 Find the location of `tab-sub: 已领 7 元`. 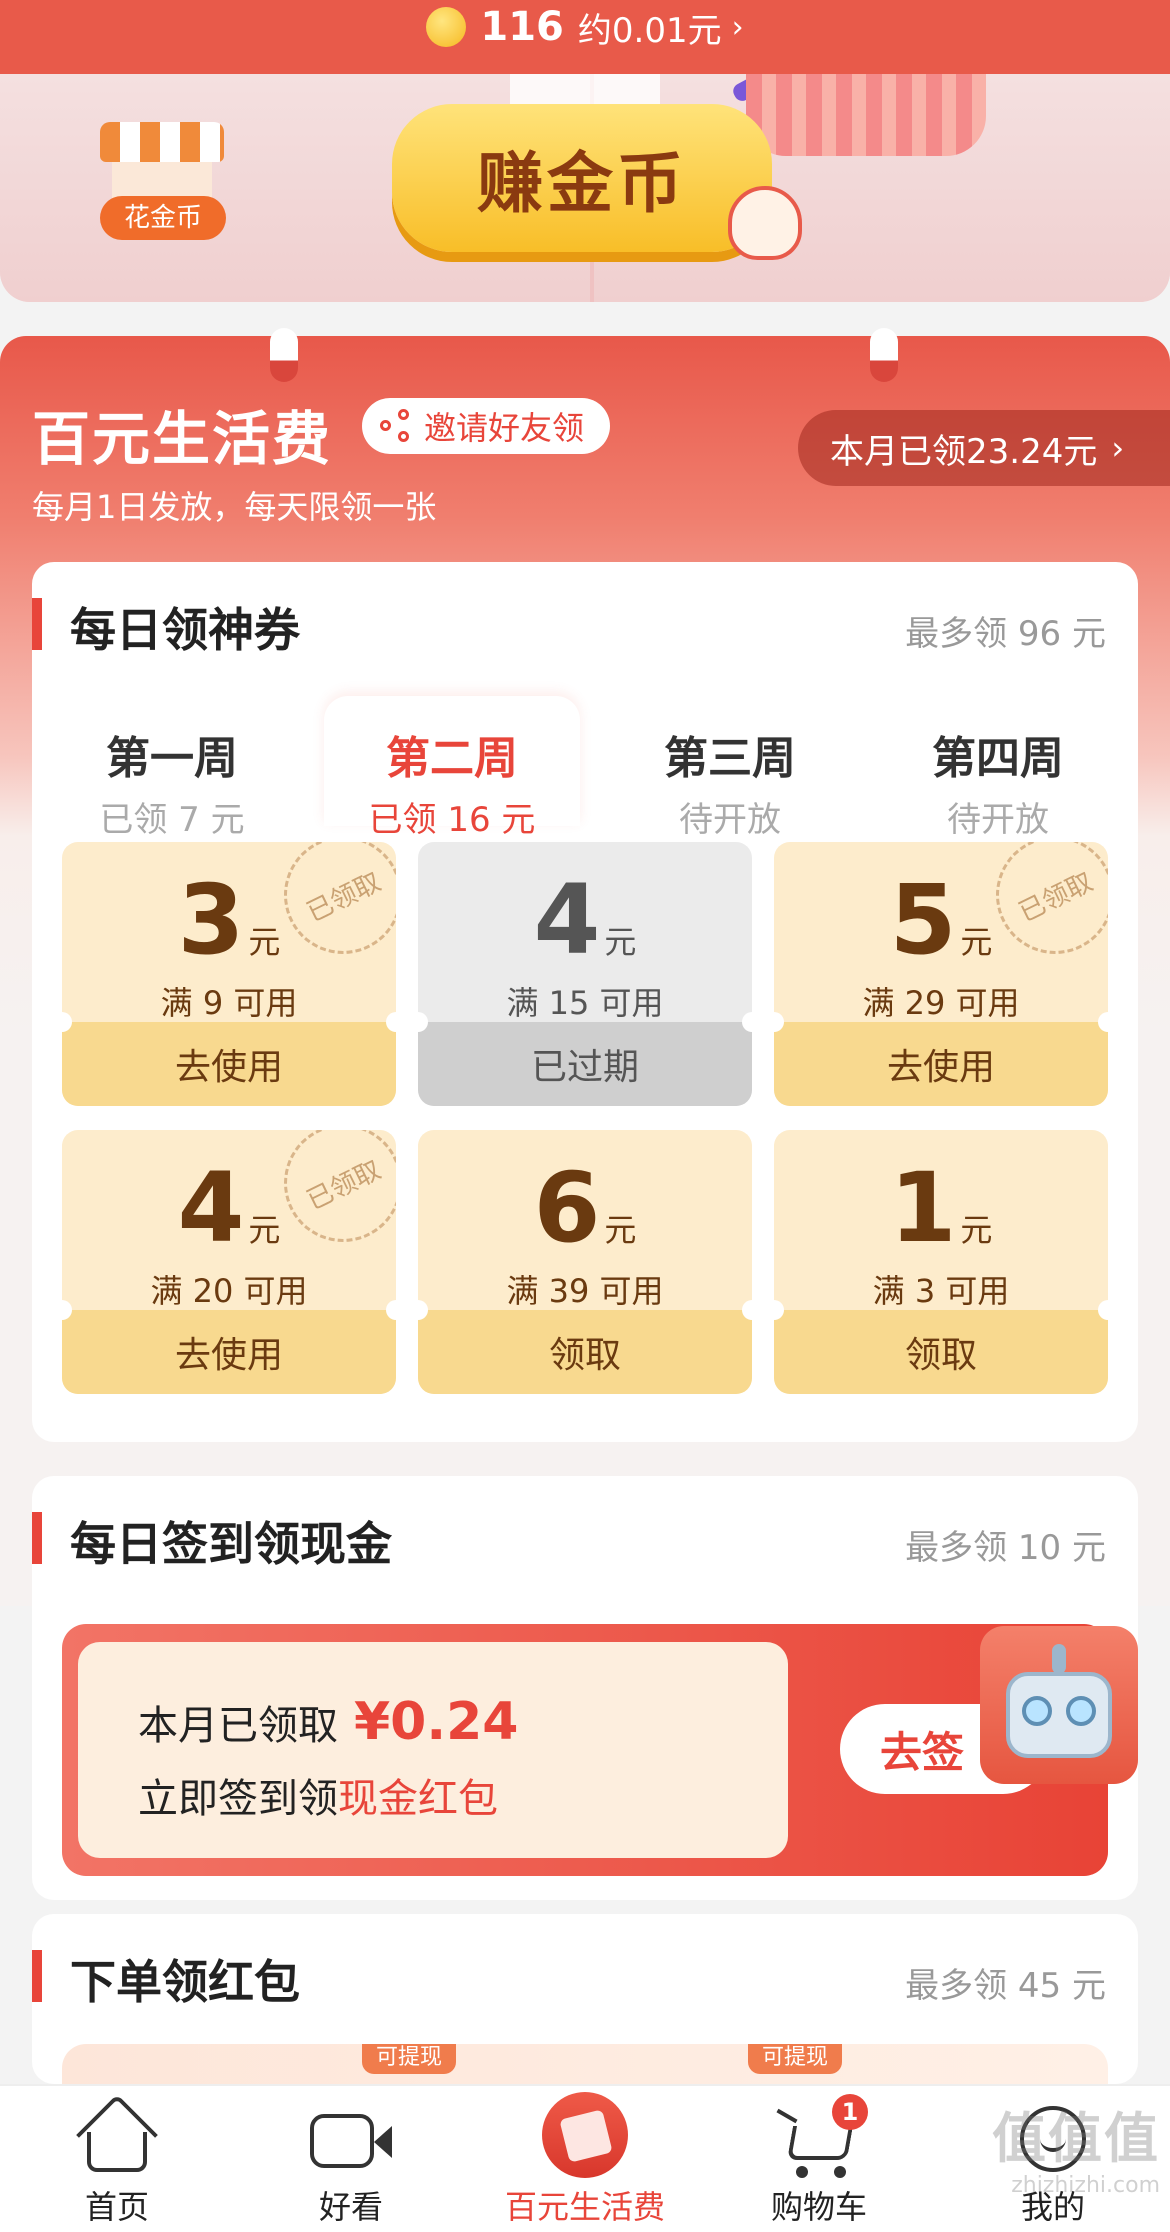

tab-sub: 已领 7 元 is located at coordinates (172, 820).